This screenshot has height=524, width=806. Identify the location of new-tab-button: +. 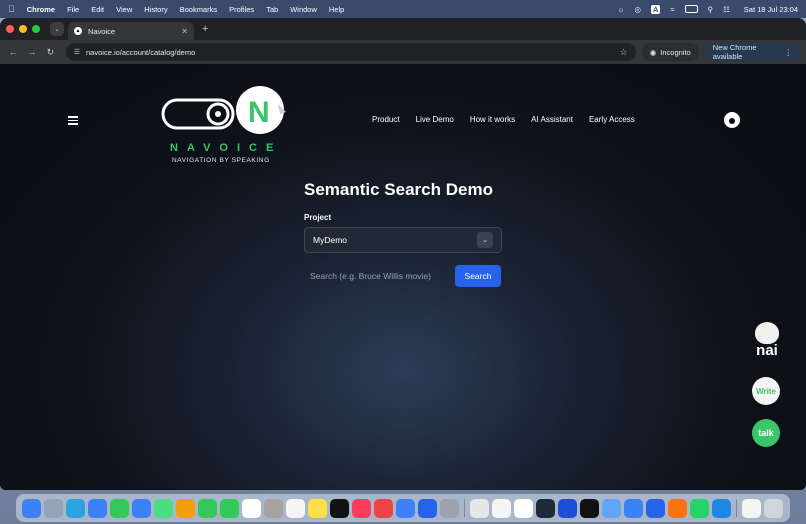
(205, 29).